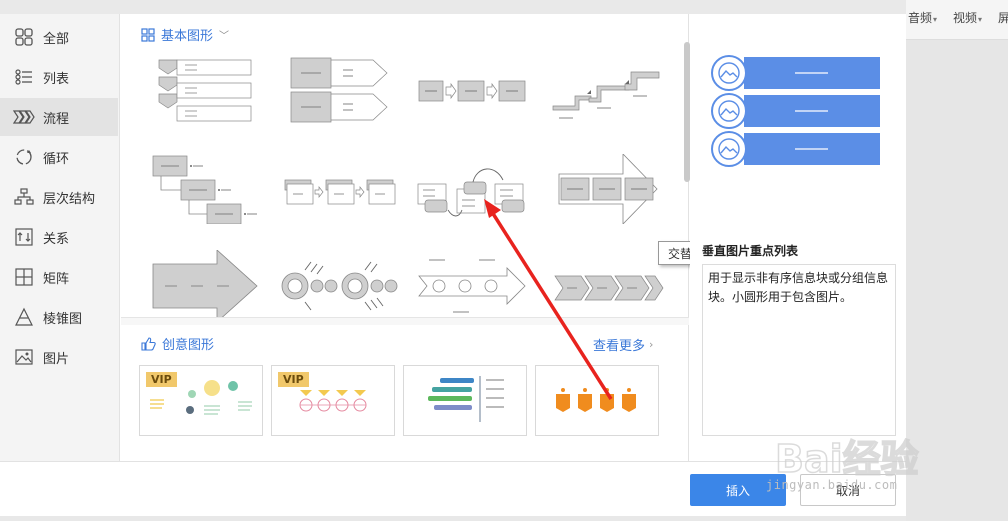 The height and width of the screenshot is (521, 1008). I want to click on sidebar-item-label: 关系, so click(56, 239).